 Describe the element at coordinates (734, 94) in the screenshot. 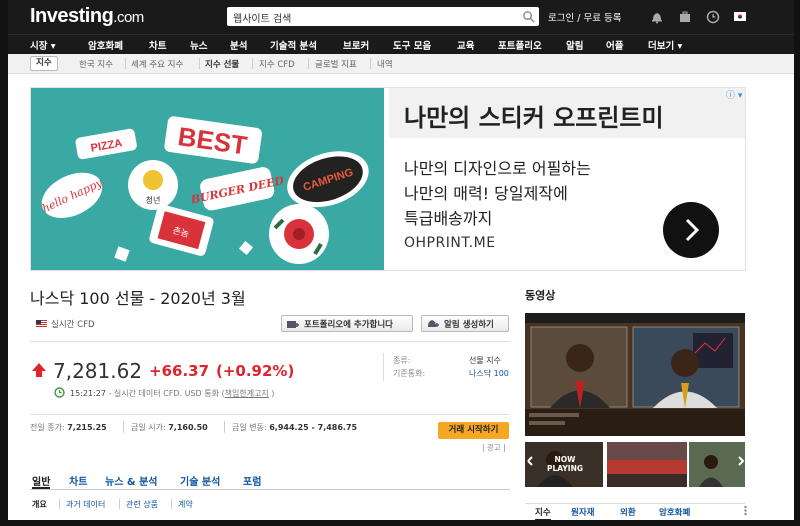

I see `ad-info-icon: ⓘ ▾` at that location.